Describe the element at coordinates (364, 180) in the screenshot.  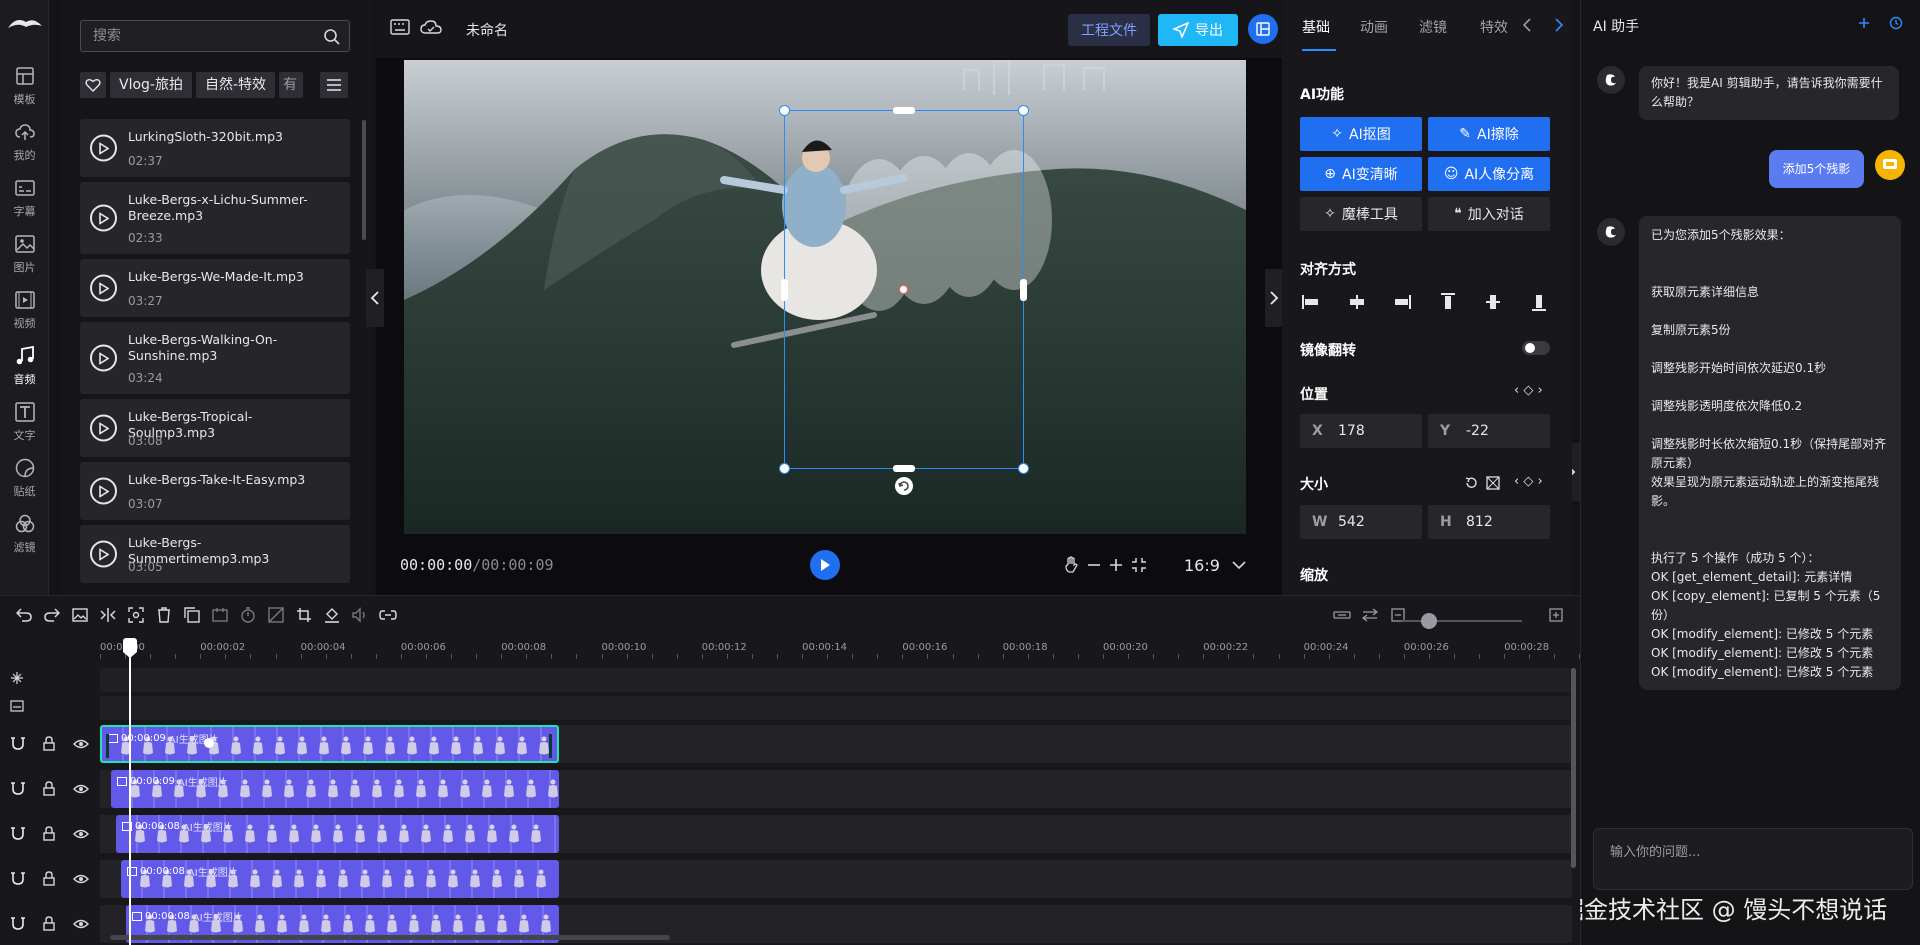
I see `library-scrollbar` at that location.